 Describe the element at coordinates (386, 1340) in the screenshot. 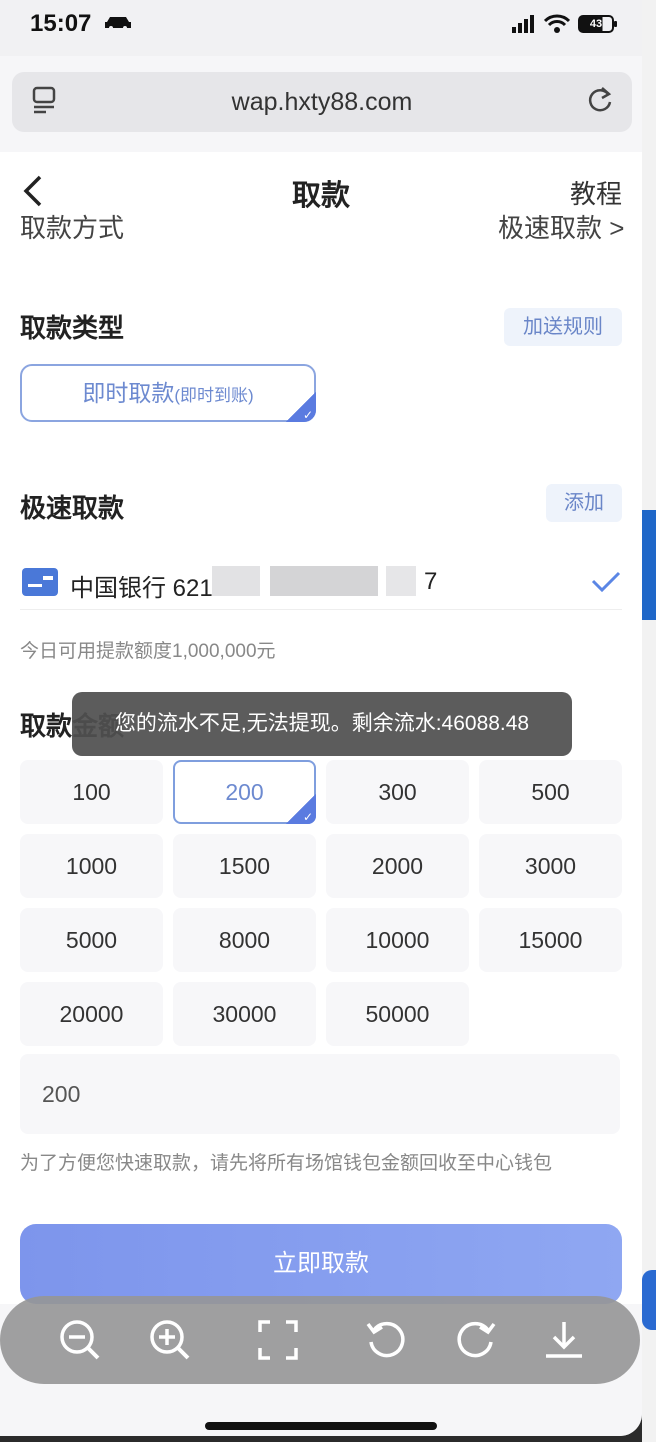

I see `rotate-left-icon` at that location.